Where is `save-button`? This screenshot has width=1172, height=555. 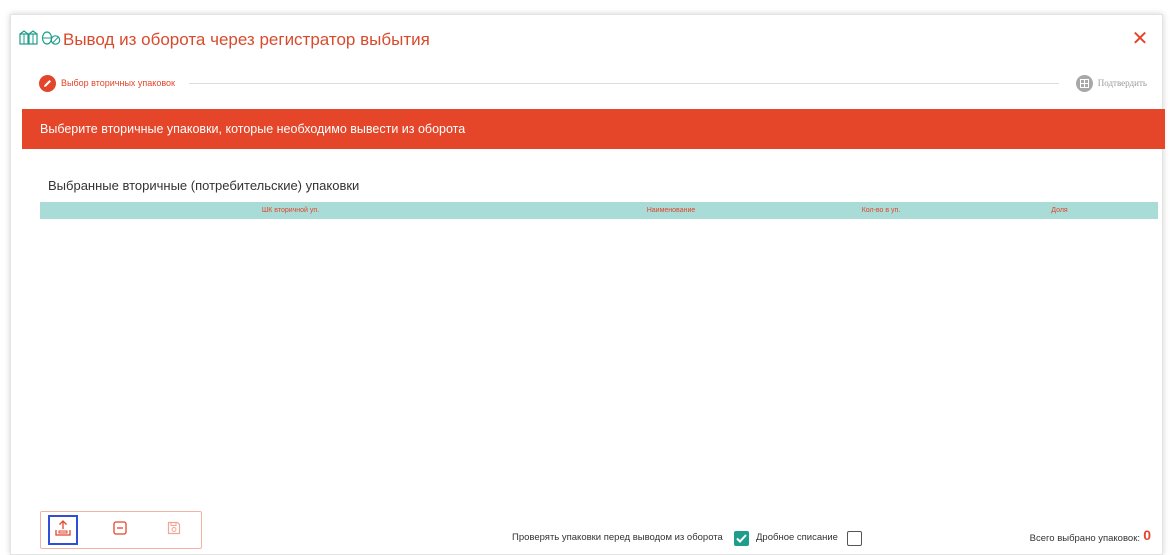 save-button is located at coordinates (174, 530).